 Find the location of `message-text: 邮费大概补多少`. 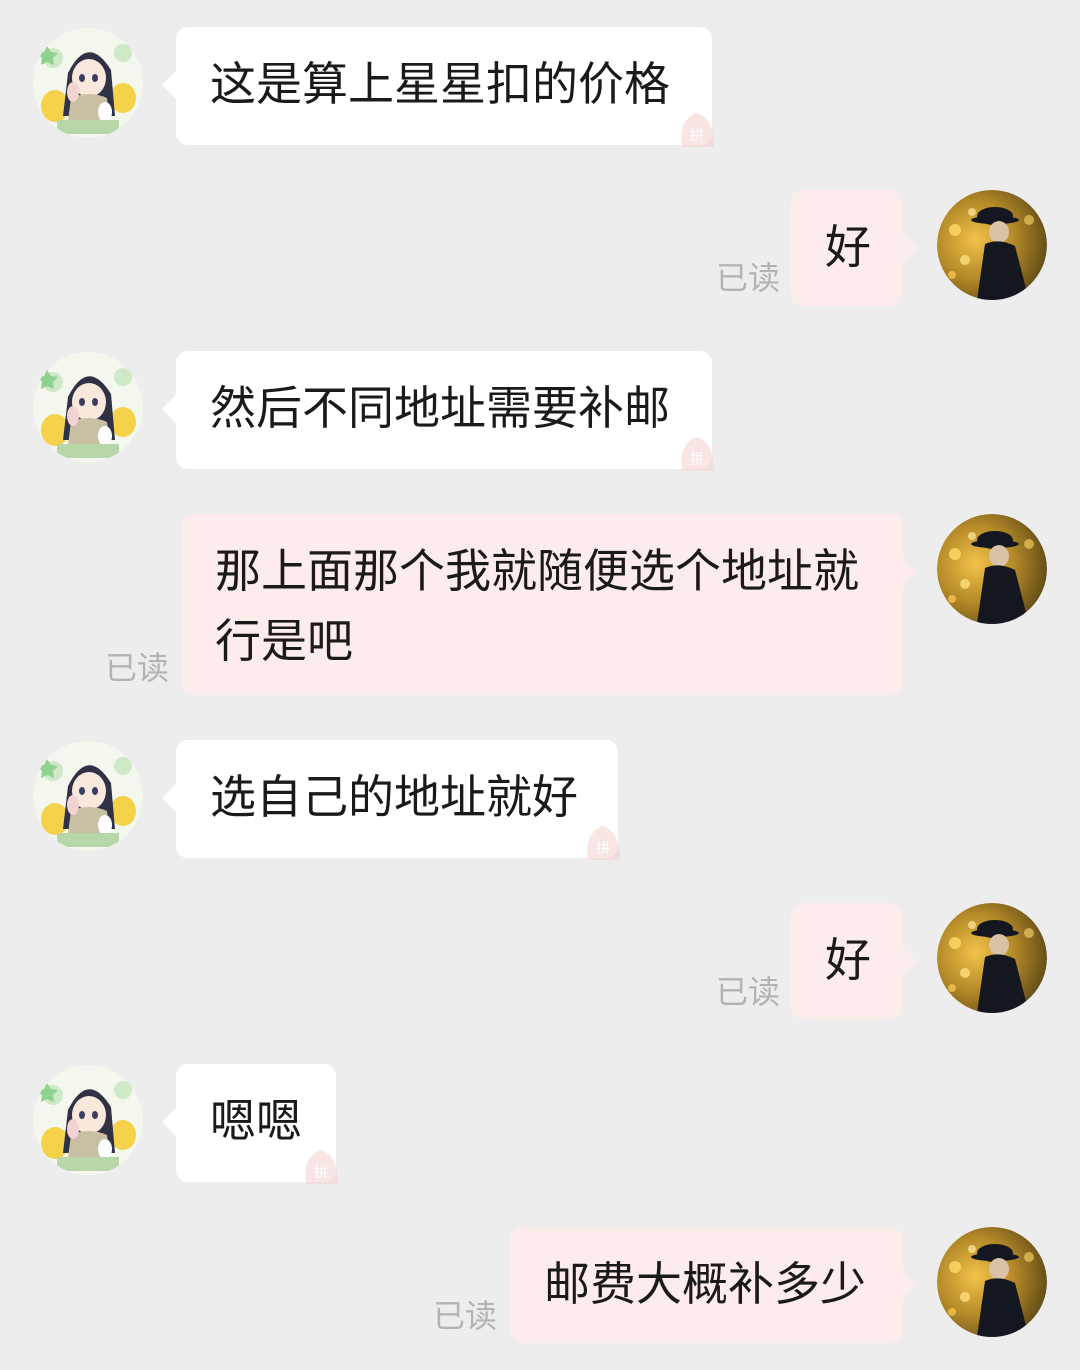

message-text: 邮费大概补多少 is located at coordinates (705, 1284).